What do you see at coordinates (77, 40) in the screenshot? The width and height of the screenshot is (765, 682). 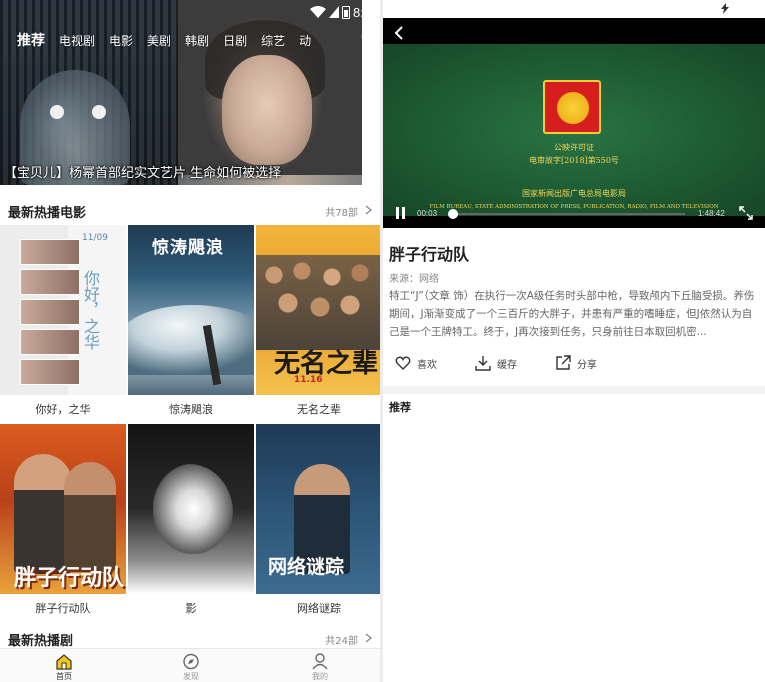 I see `tab-tv-series: 电视剧` at bounding box center [77, 40].